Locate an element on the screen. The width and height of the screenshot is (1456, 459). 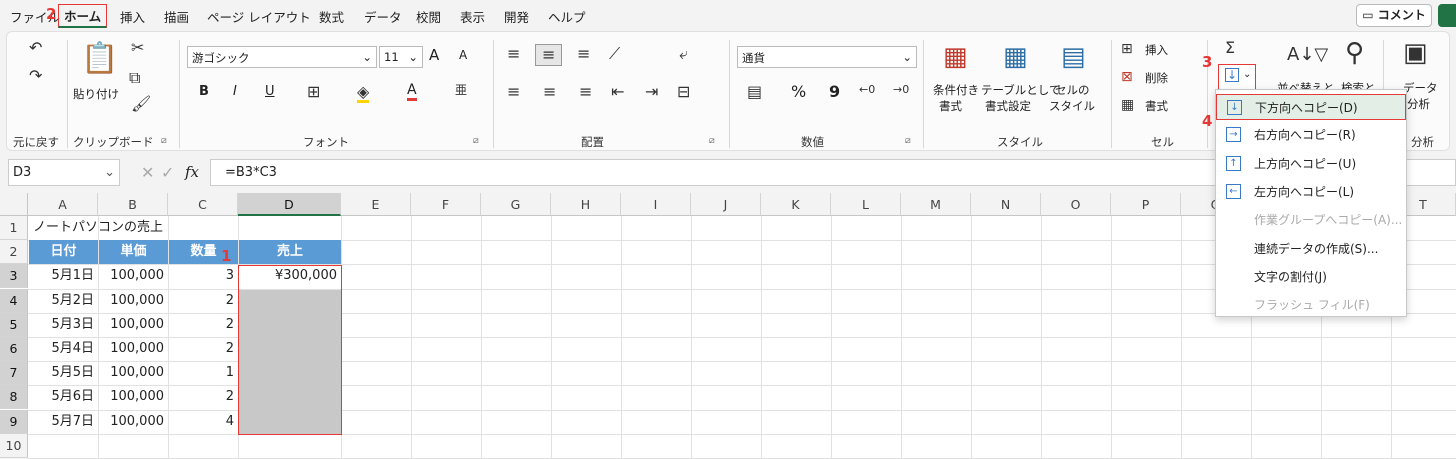
column-header-i: I is located at coordinates (656, 204).